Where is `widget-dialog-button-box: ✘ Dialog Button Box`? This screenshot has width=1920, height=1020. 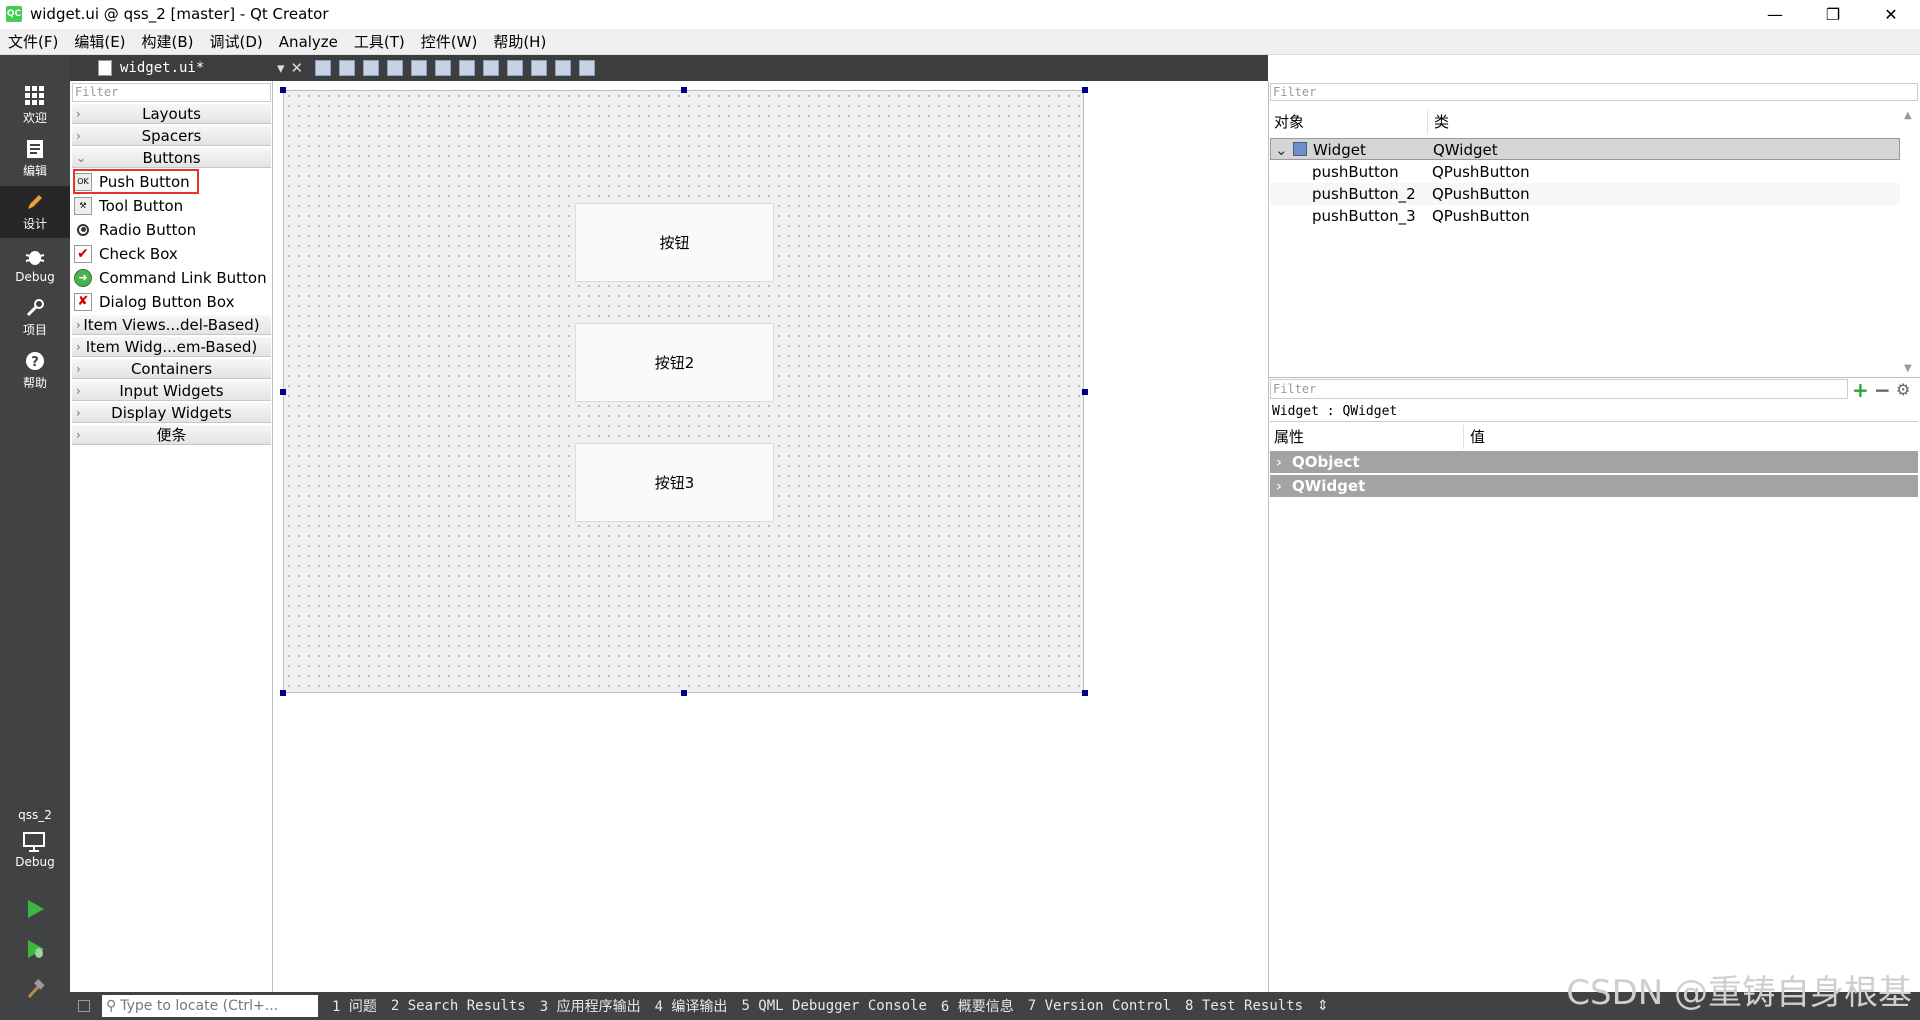
widget-dialog-button-box: ✘ Dialog Button Box is located at coordinates (171, 301).